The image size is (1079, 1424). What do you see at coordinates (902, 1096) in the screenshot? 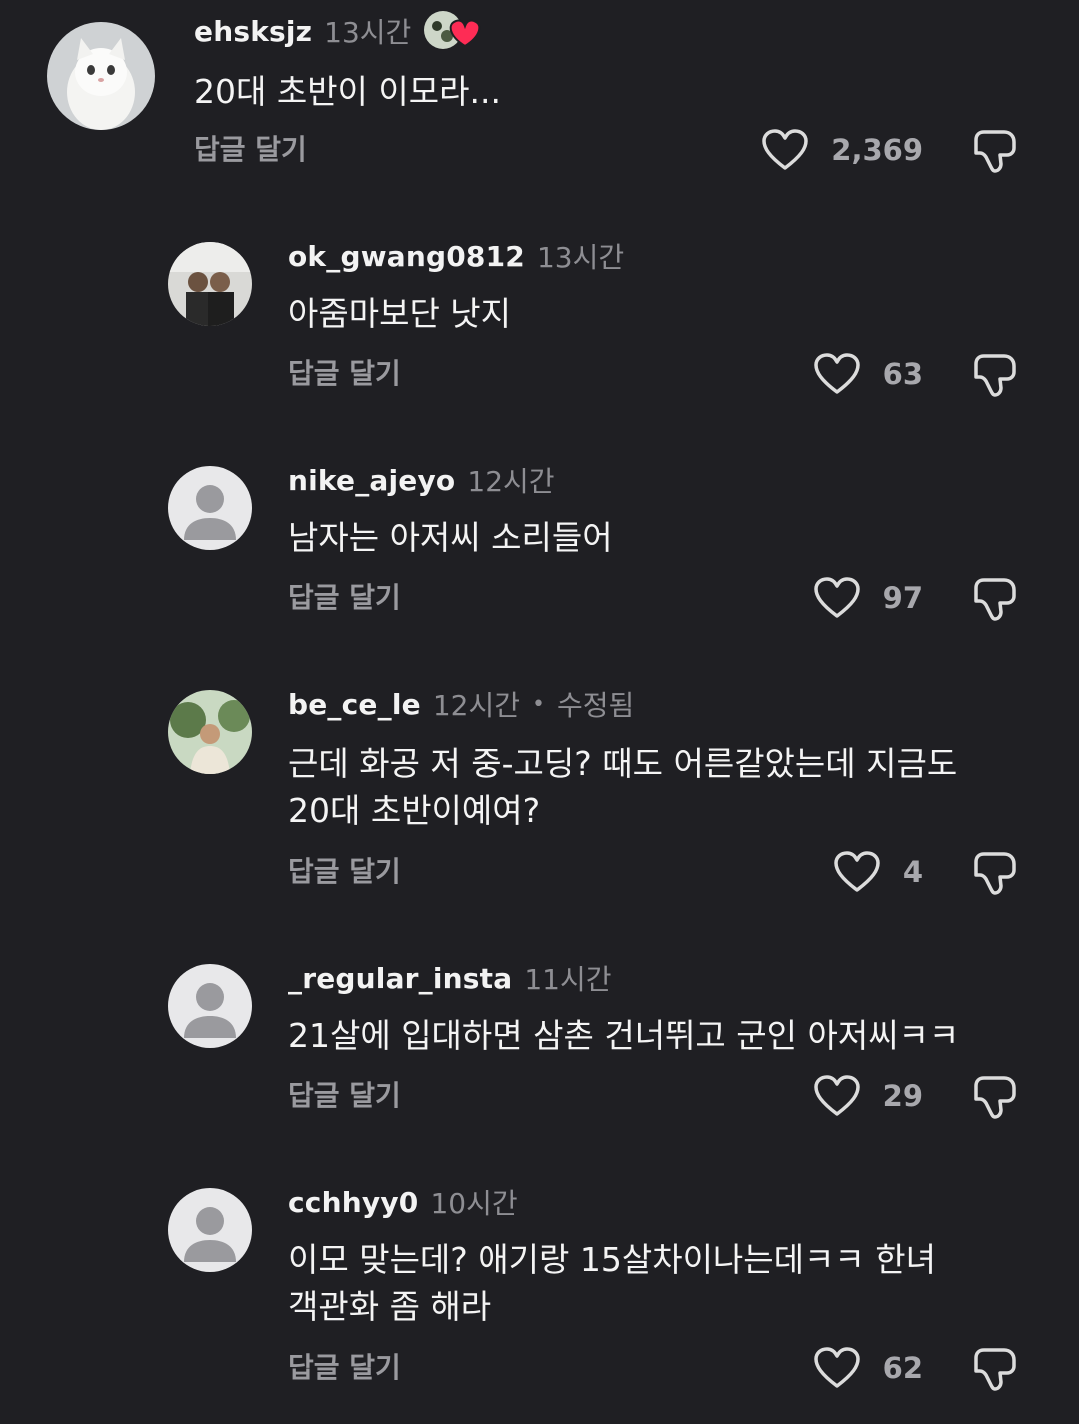
I see `like-count: 29` at bounding box center [902, 1096].